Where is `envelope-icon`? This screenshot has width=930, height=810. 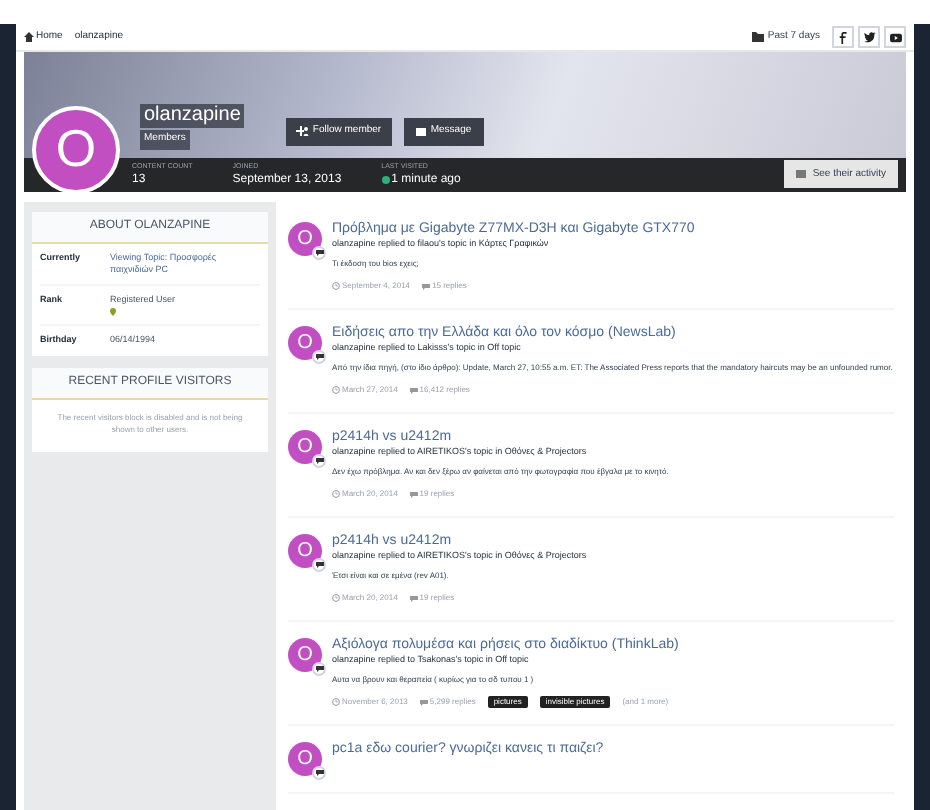 envelope-icon is located at coordinates (421, 131).